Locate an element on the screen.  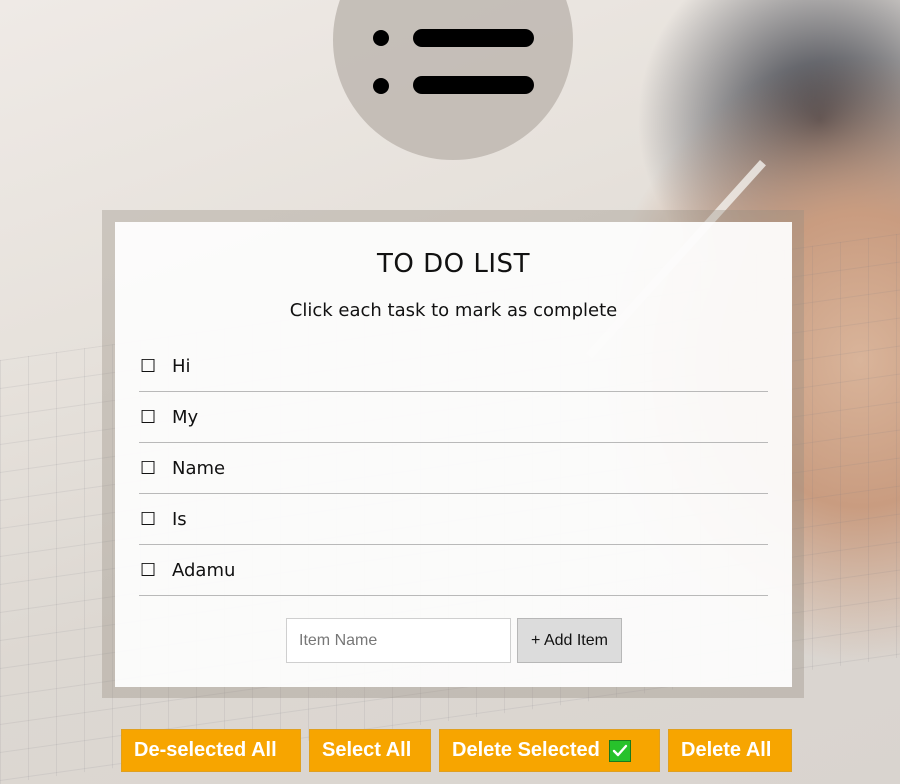
select-all-button: Select All is located at coordinates (370, 750).